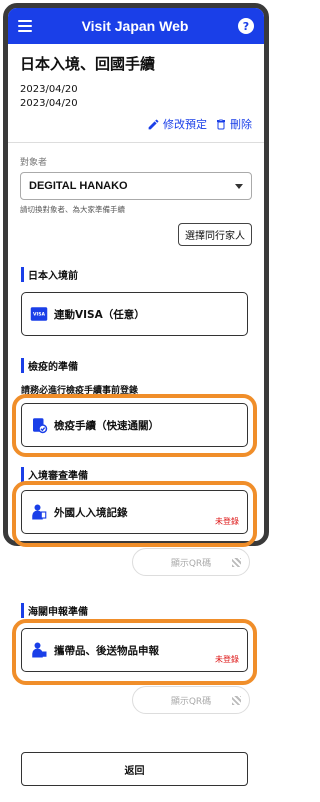 This screenshot has height=802, width=320. I want to click on customs-officer-icon, so click(39, 650).